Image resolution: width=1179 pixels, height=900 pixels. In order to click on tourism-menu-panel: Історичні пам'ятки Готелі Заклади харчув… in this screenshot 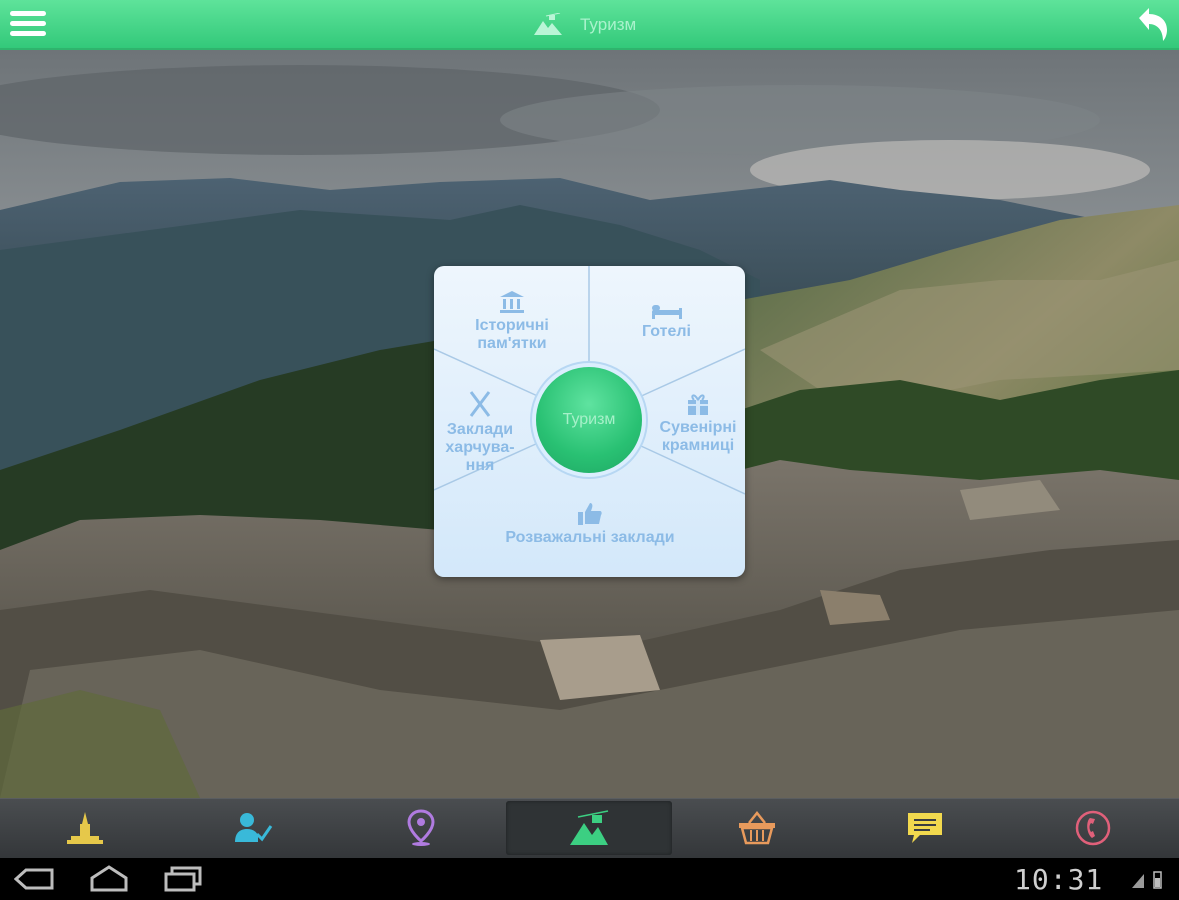, I will do `click(589, 421)`.